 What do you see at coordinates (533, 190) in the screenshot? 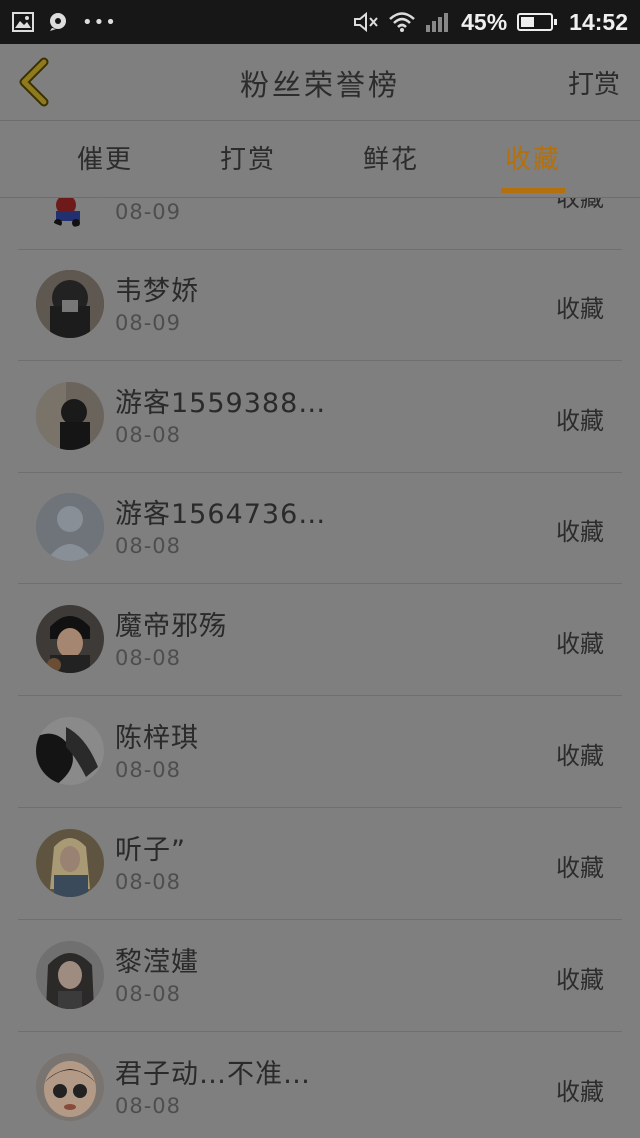
I see `active-tab-indicator` at bounding box center [533, 190].